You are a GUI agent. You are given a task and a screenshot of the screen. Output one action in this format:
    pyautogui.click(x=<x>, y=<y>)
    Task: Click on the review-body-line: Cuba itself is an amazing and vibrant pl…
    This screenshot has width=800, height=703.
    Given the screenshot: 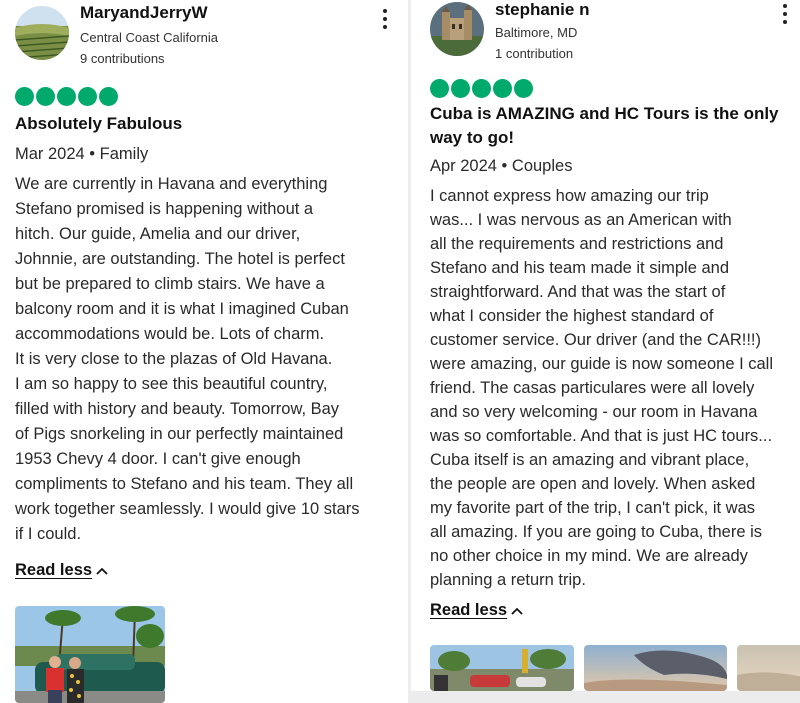 What is the action you would take?
    pyautogui.click(x=590, y=460)
    